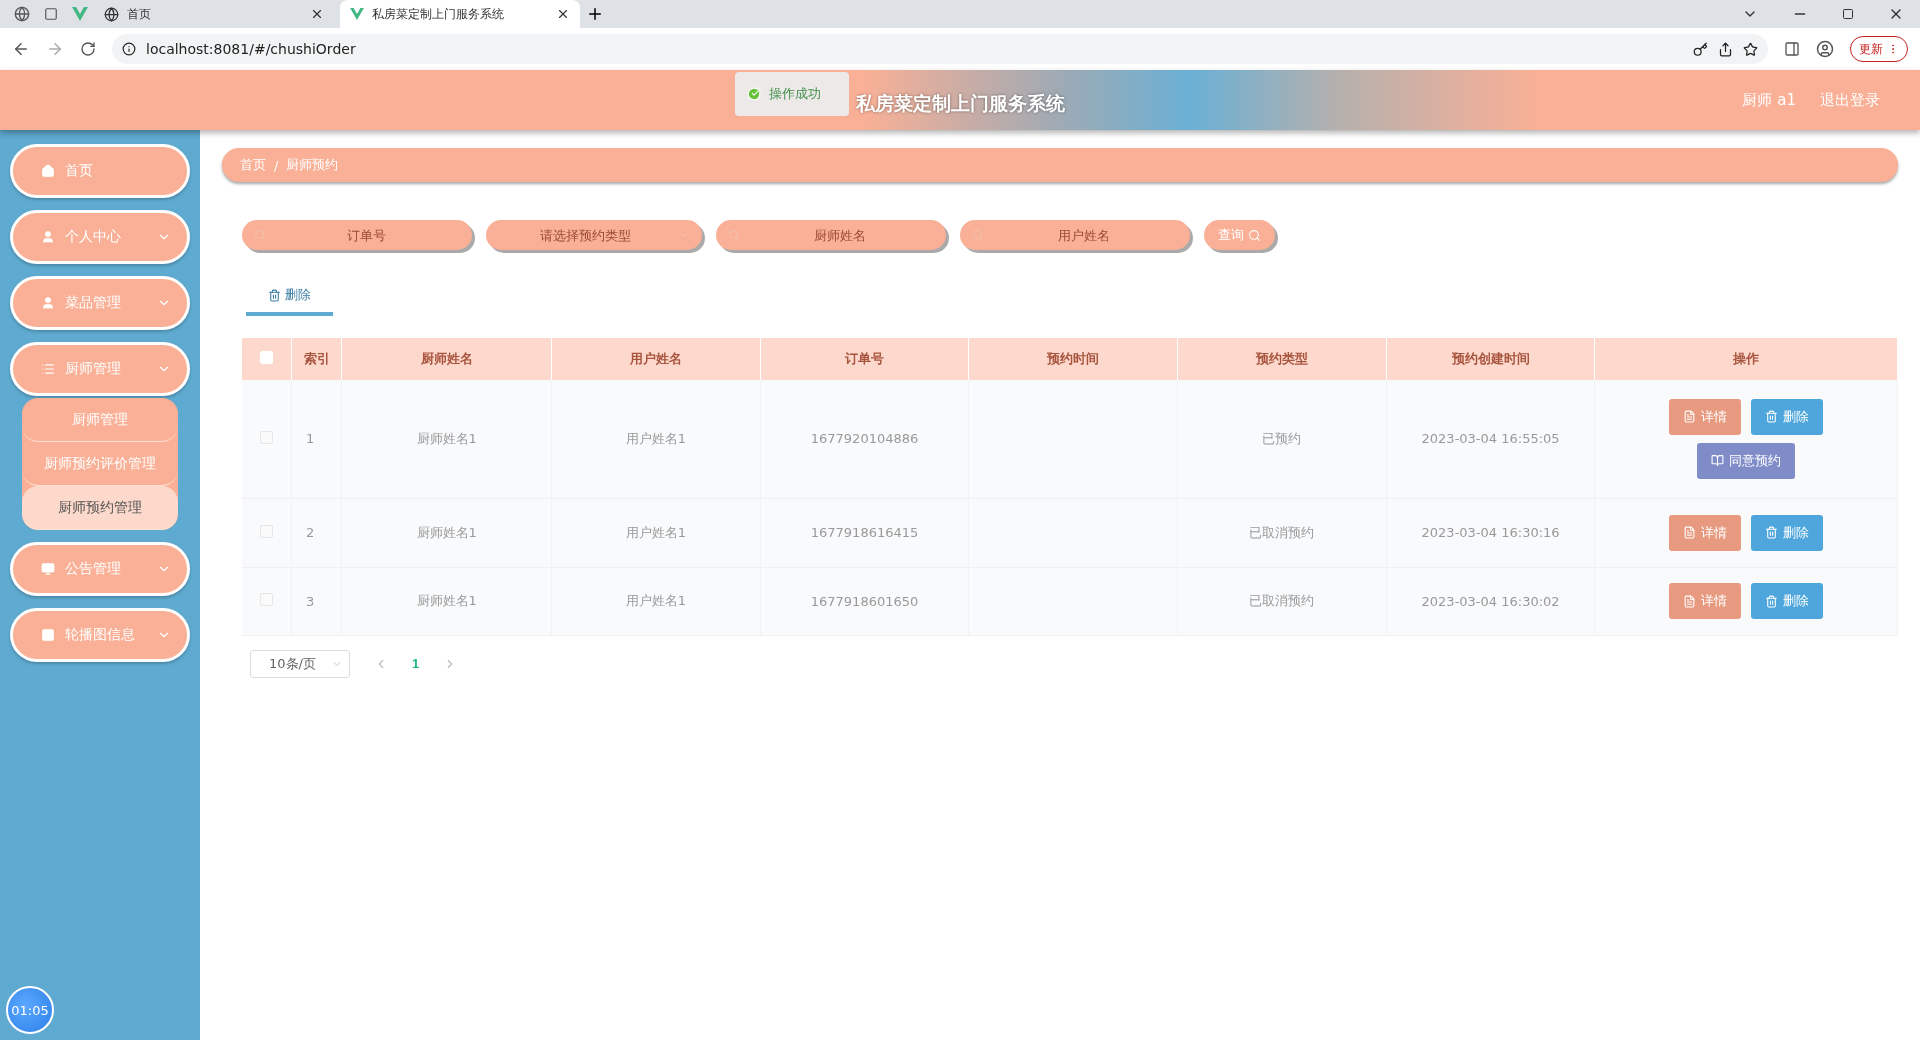  Describe the element at coordinates (316, 439) in the screenshot. I see `table-cell: 1` at that location.